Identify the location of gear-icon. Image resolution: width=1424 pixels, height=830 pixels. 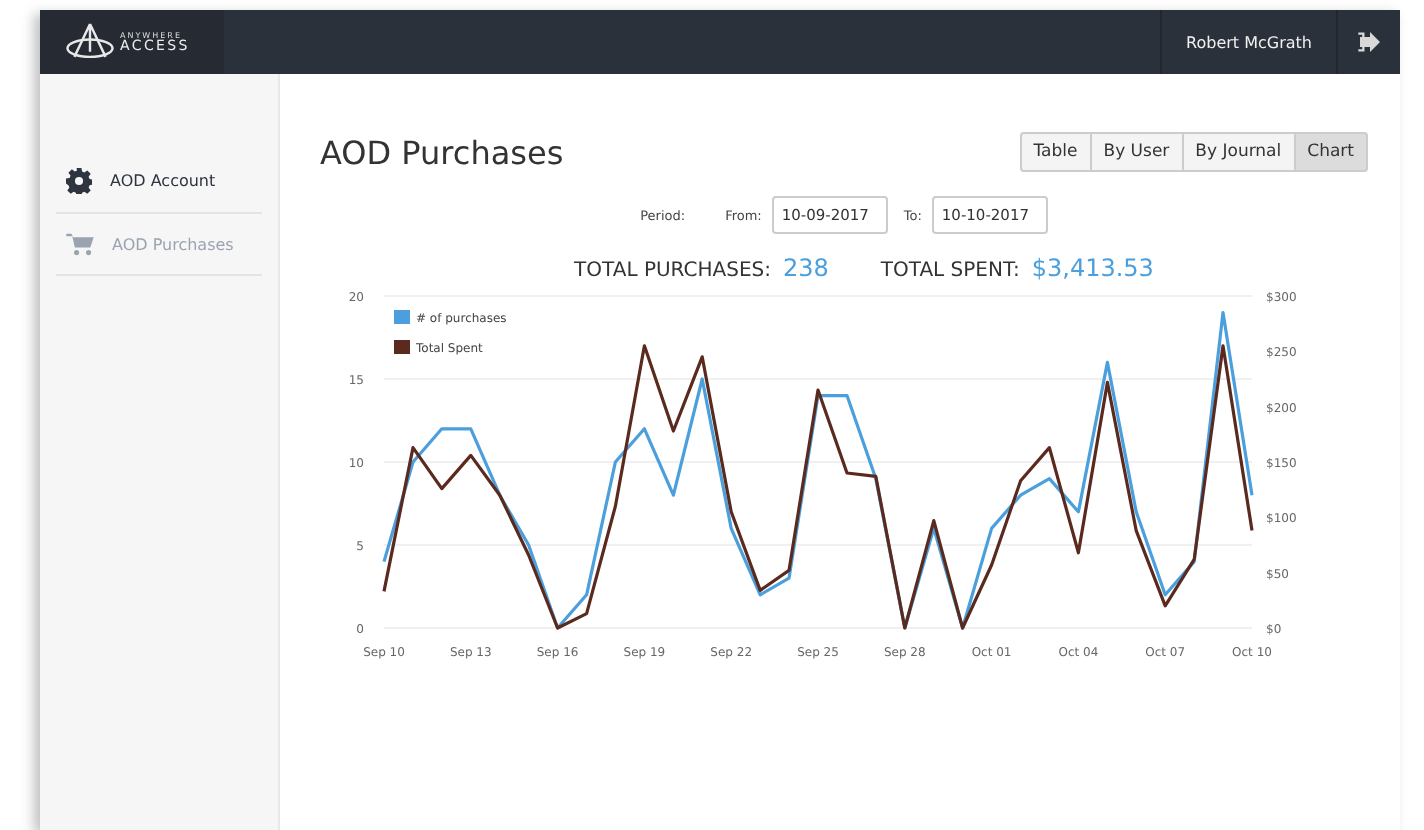
(79, 181).